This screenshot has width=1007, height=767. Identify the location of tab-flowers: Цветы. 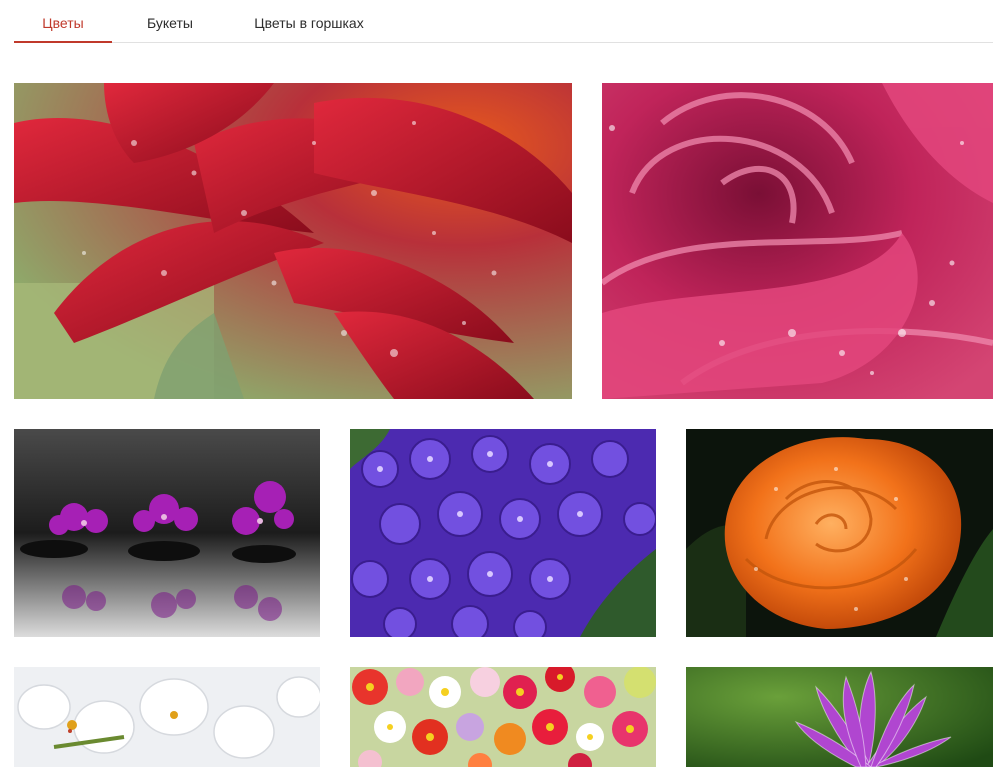
(63, 21).